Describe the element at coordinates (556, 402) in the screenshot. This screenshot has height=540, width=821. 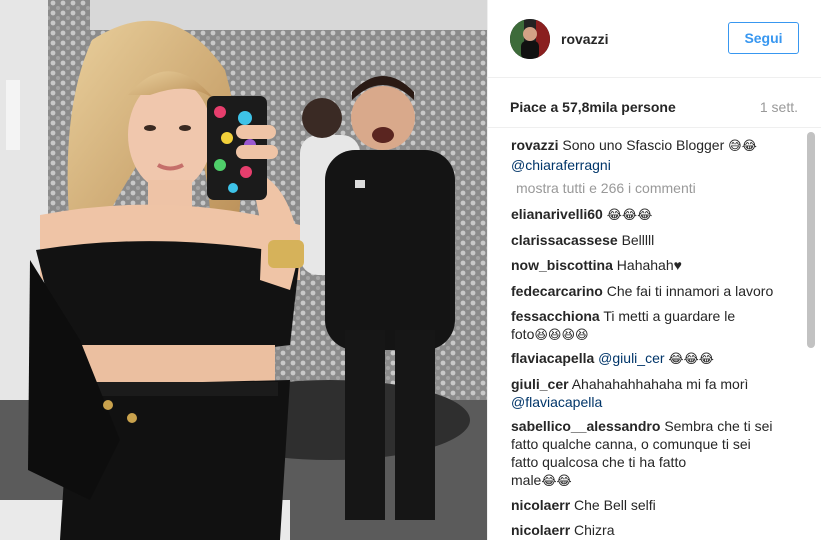
I see `comment-mention: @flaviacapella` at that location.